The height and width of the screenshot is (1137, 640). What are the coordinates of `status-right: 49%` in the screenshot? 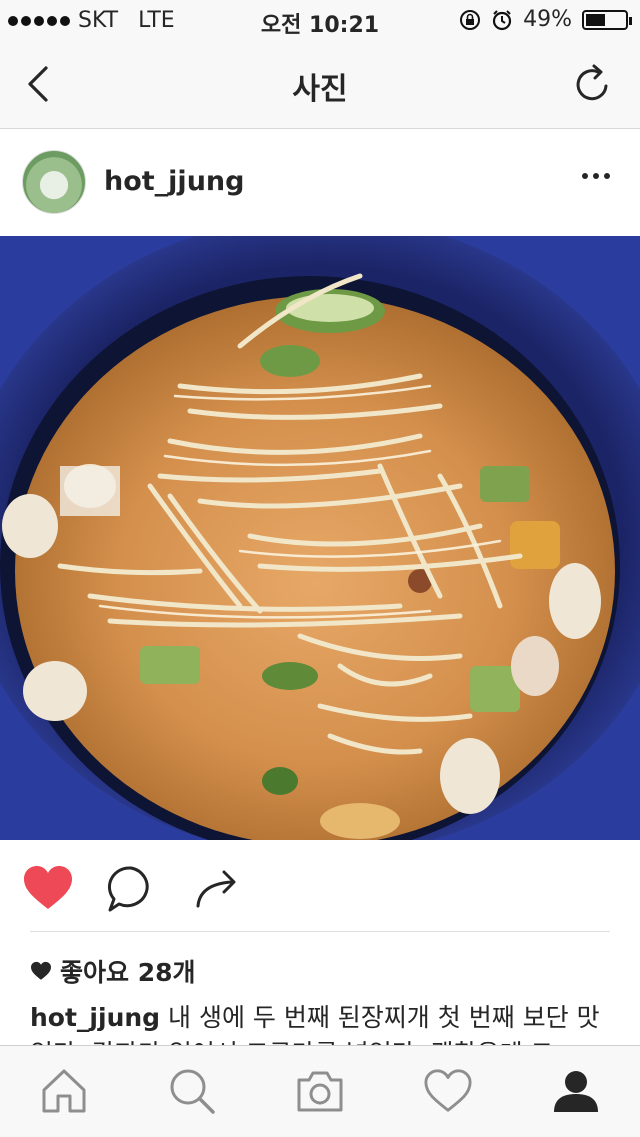 It's located at (545, 19).